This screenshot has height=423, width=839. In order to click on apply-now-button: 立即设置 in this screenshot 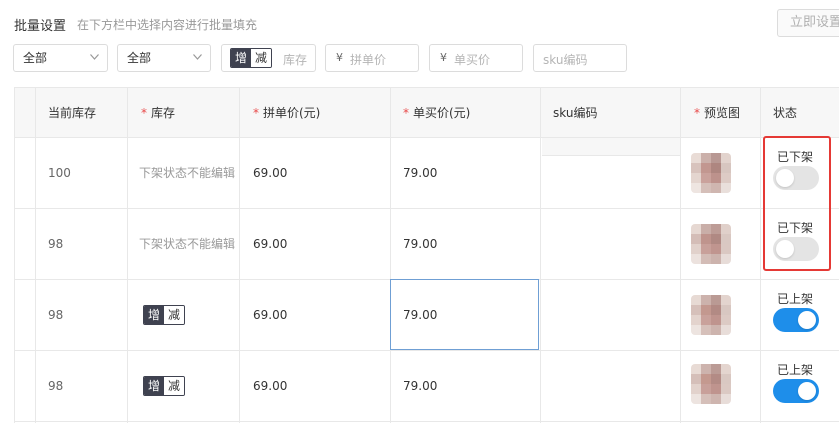, I will do `click(808, 23)`.